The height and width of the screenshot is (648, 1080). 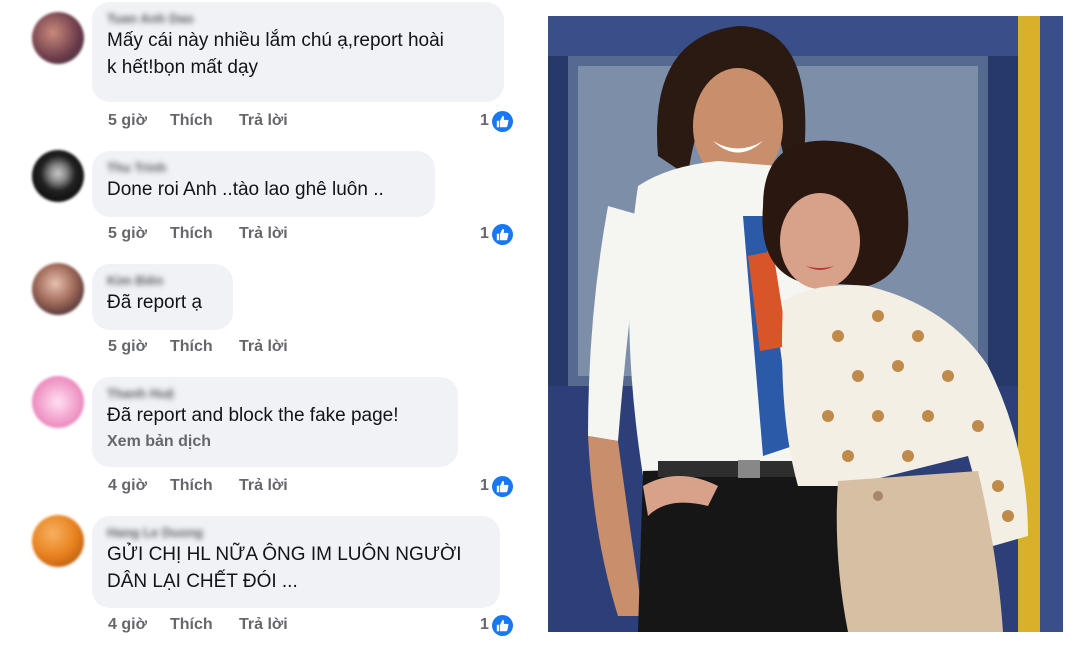 I want to click on comment-author: Thanh Huệ, so click(x=275, y=393).